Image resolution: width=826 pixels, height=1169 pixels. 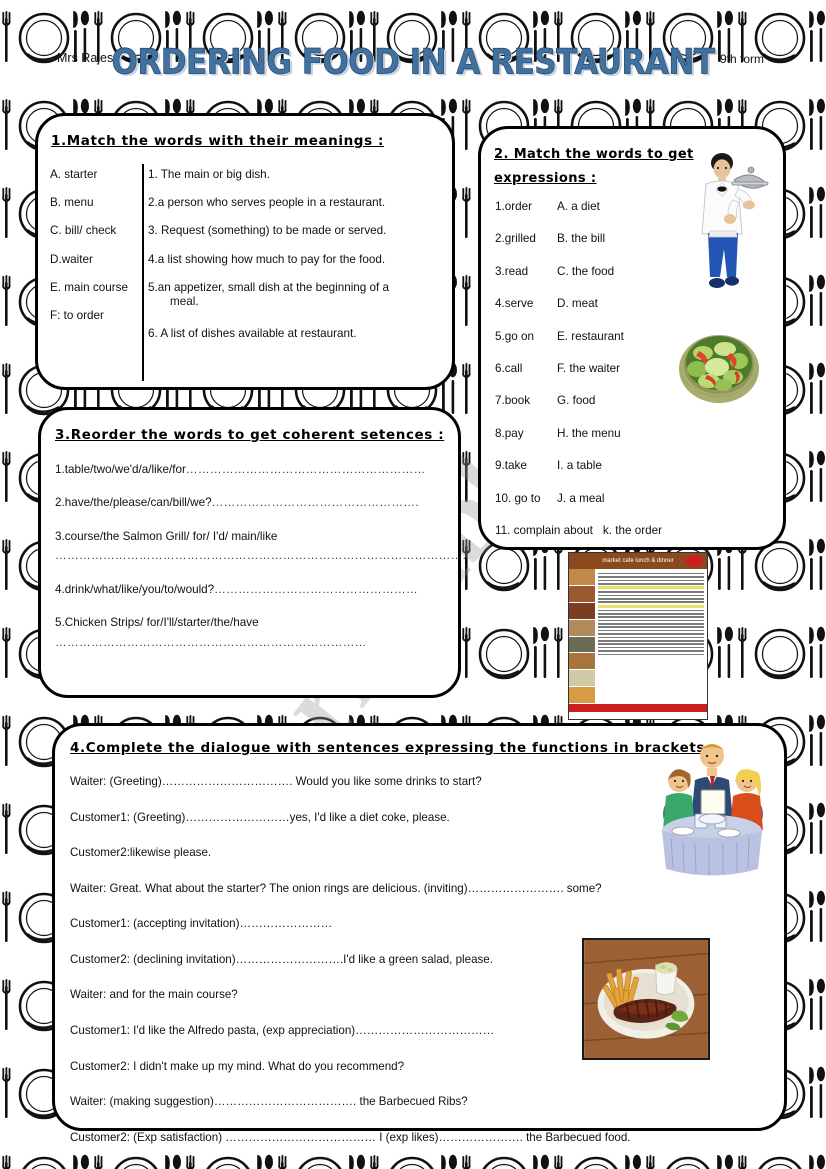 I want to click on list-item-continuation: meal., so click(x=184, y=302).